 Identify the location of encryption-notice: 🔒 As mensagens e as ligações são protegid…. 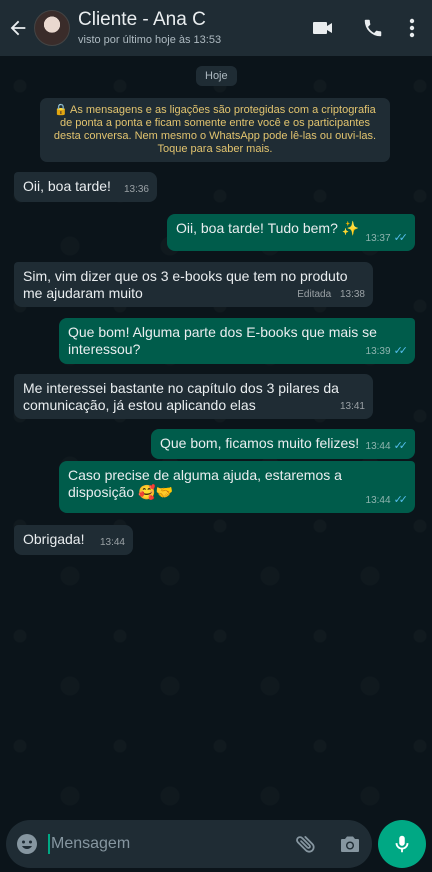
(215, 130).